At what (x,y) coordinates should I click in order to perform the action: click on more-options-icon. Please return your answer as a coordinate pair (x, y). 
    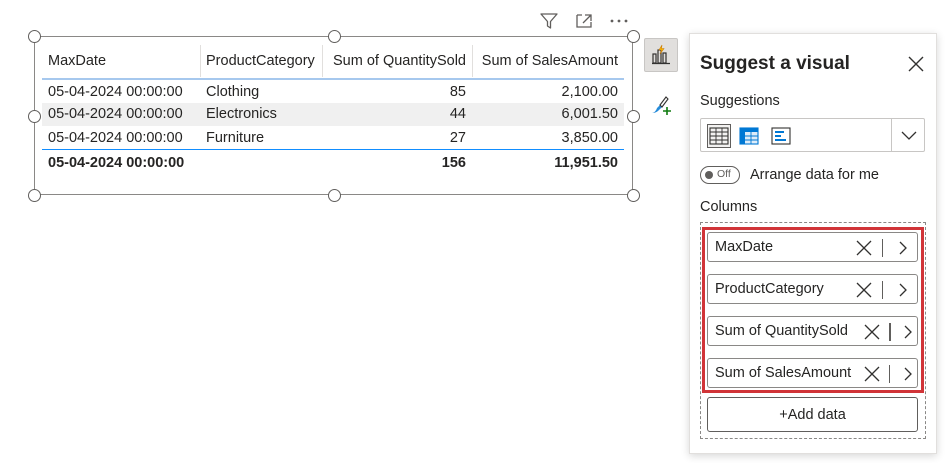
    Looking at the image, I should click on (619, 21).